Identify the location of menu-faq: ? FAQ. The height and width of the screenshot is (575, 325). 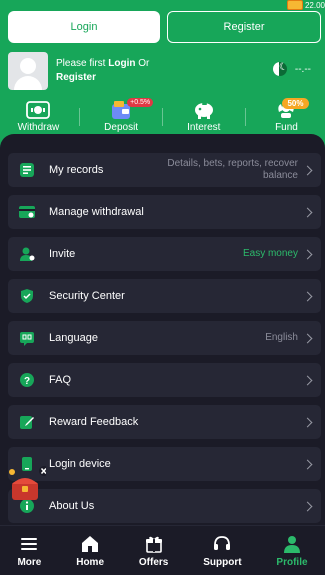
(164, 380).